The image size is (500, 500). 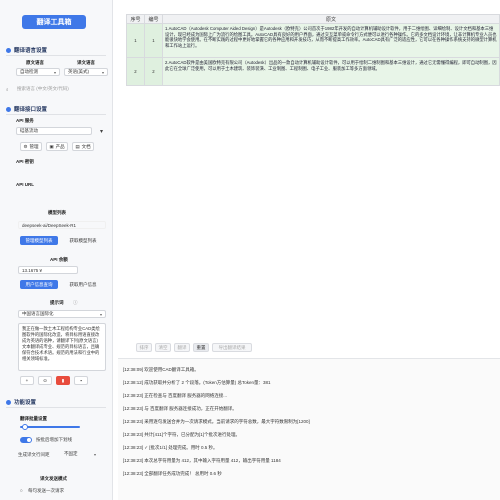 I want to click on save-button: ▪, so click(x=81, y=380).